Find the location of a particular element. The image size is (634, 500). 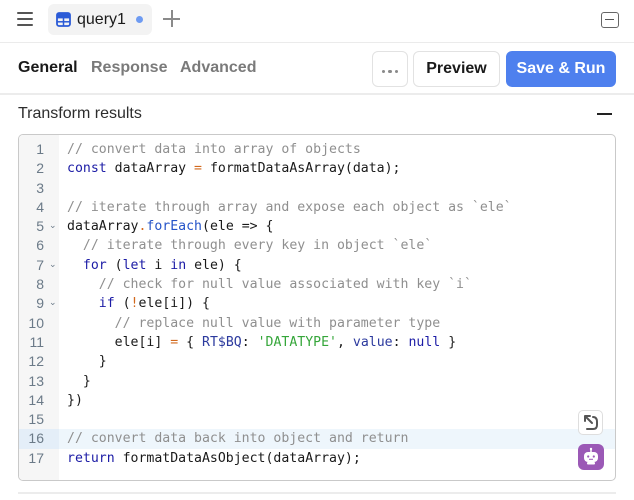

line-number: 15 is located at coordinates (36, 419).